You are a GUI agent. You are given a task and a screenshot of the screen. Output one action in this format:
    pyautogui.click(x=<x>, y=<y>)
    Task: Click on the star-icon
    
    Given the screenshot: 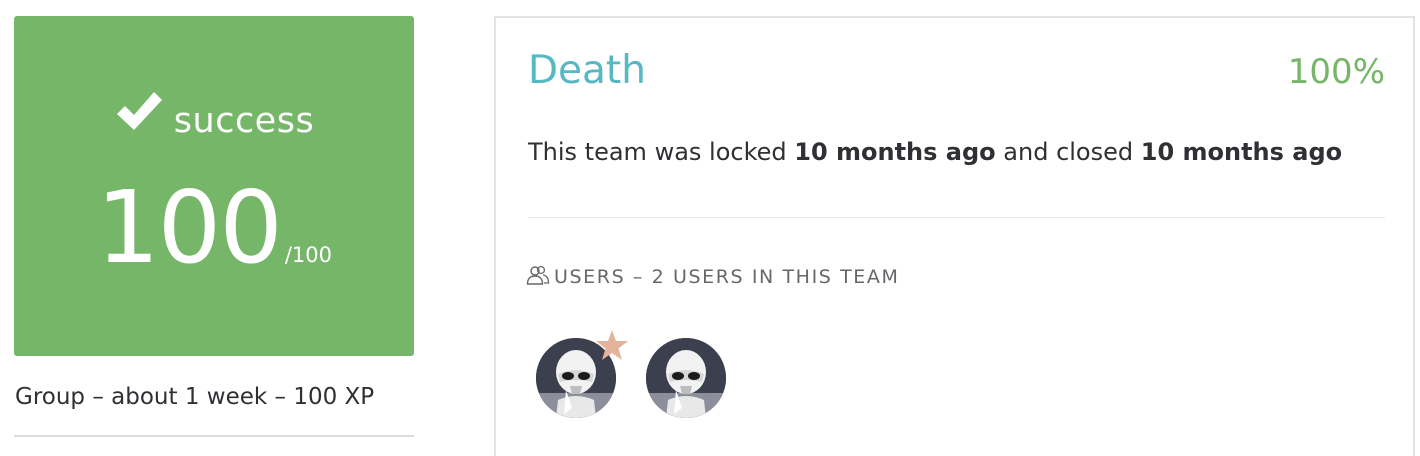 What is the action you would take?
    pyautogui.click(x=612, y=345)
    